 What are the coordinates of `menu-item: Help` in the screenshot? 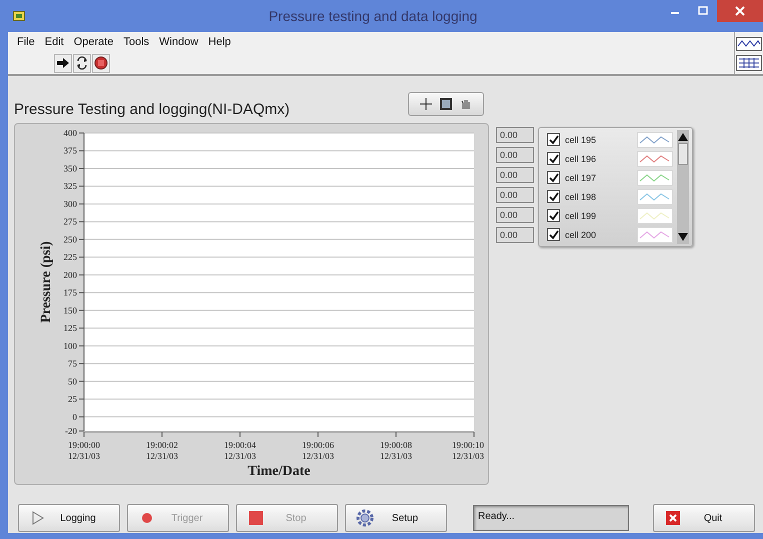 It's located at (219, 42).